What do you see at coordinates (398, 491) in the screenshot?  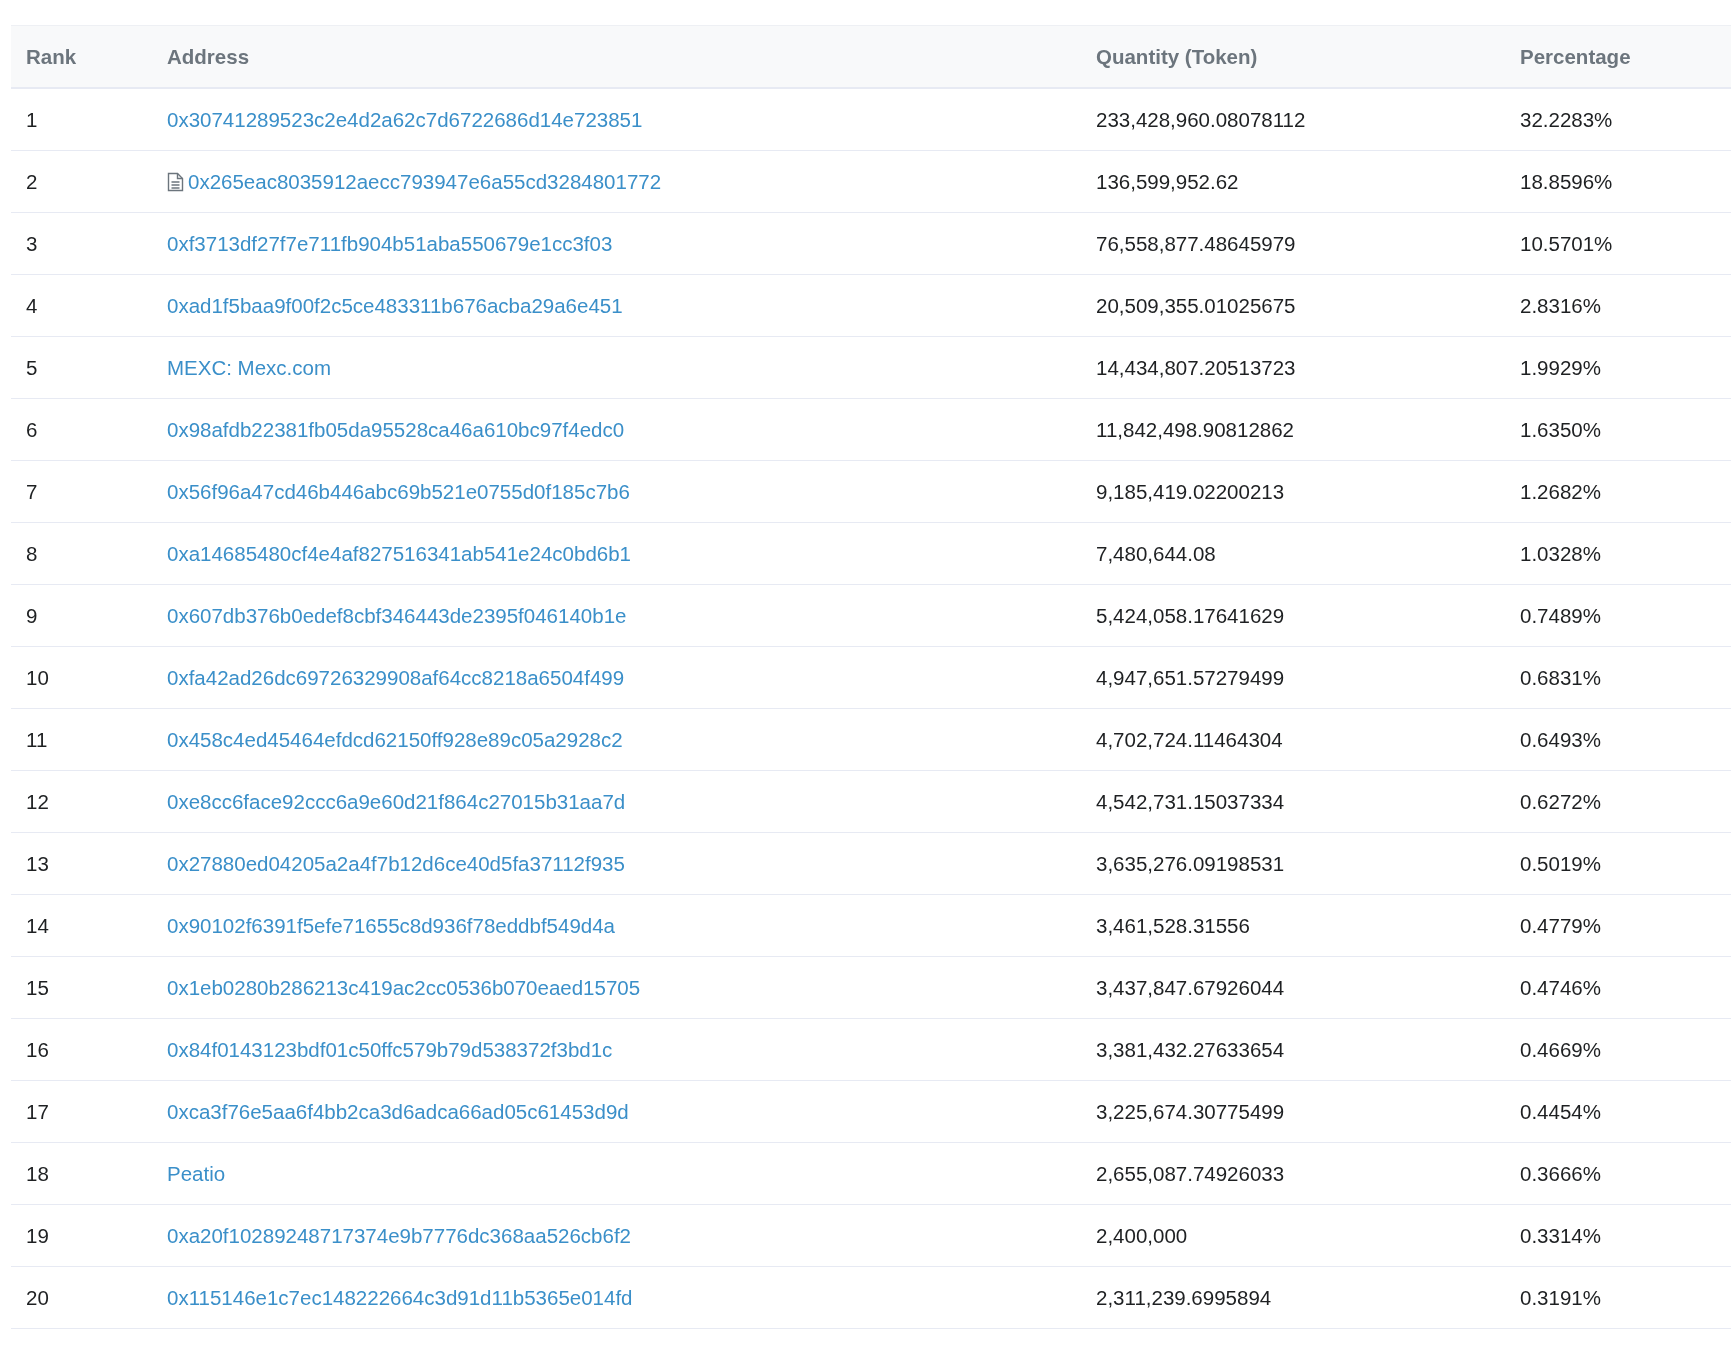 I see `address-link: 0x56f96a47cd46b446abc69b521e0755d0f185c7b6` at bounding box center [398, 491].